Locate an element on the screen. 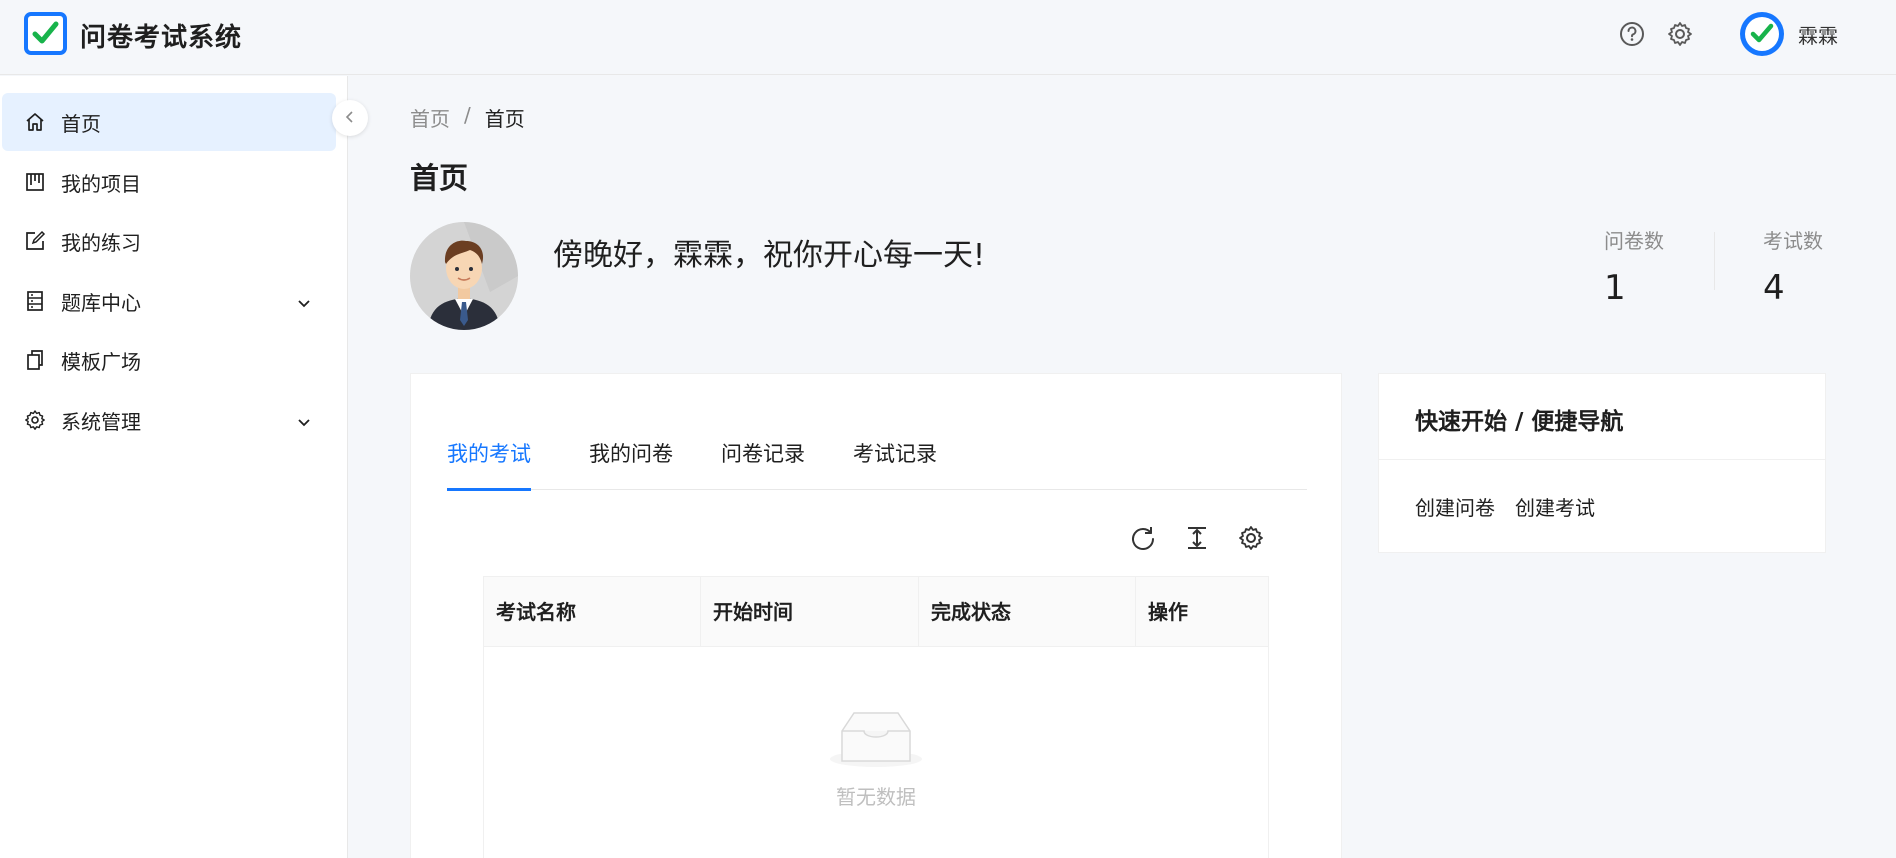 Image resolution: width=1896 pixels, height=858 pixels. edit-icon is located at coordinates (35, 241).